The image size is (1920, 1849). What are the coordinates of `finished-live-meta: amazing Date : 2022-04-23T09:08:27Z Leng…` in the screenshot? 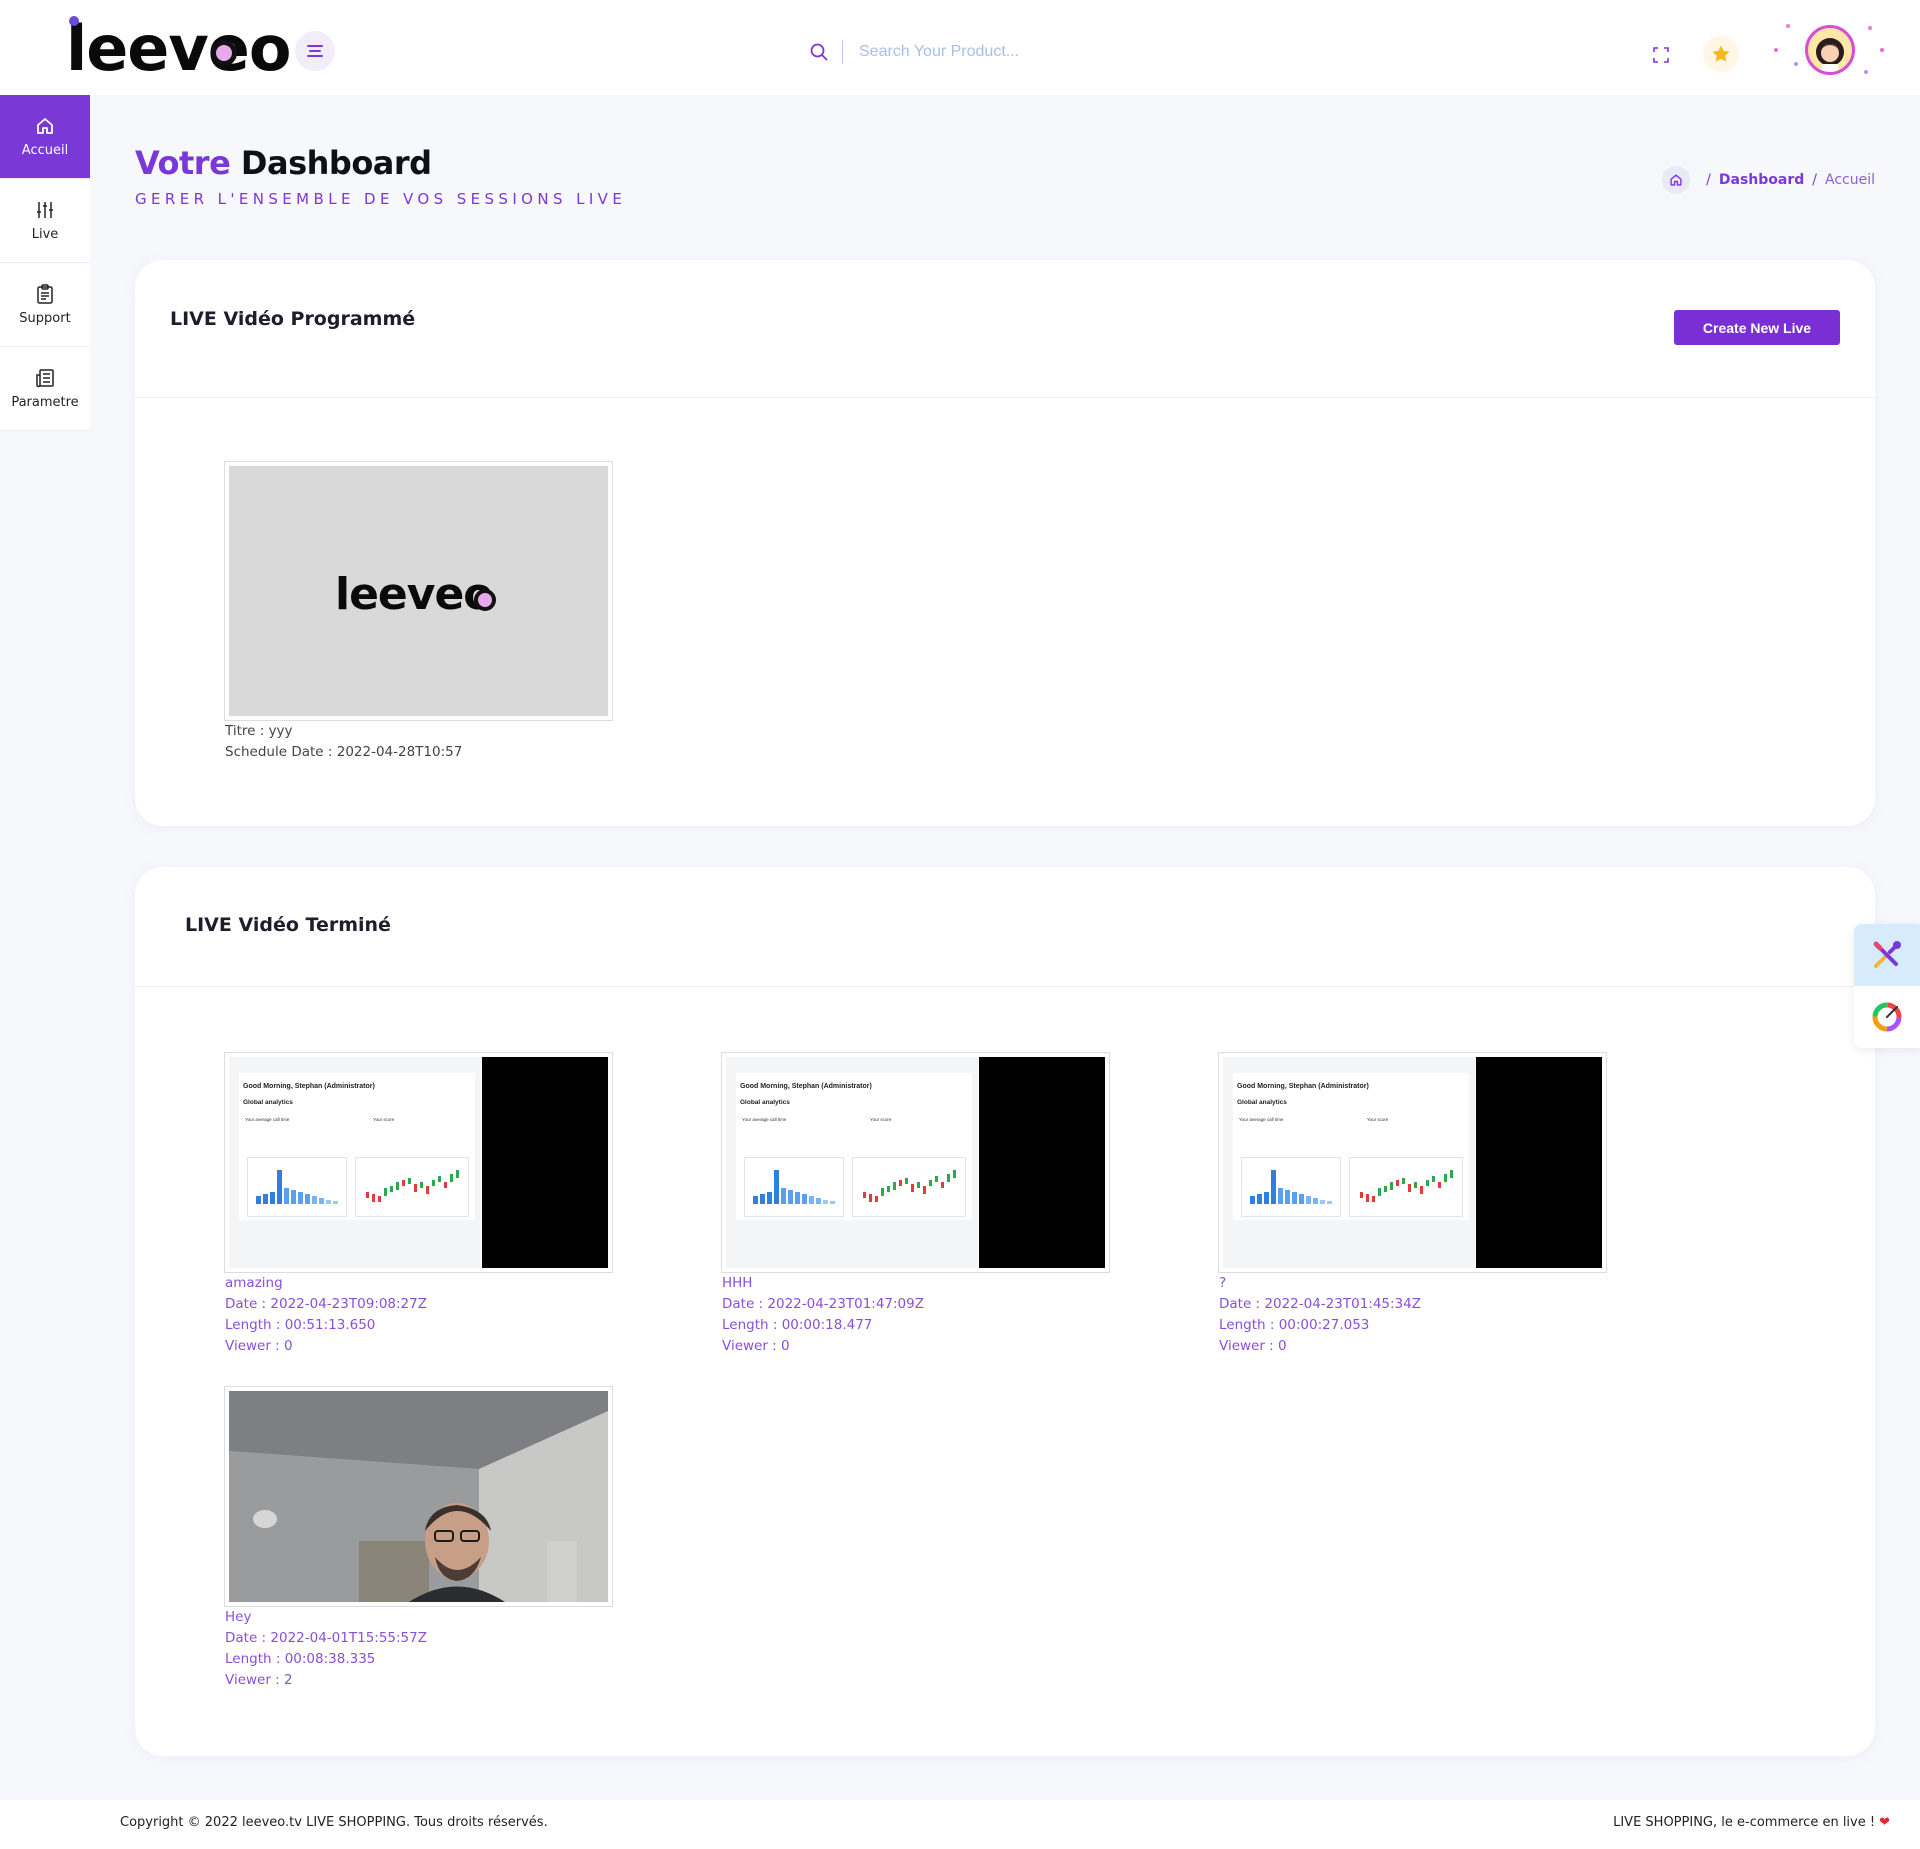 It's located at (326, 1315).